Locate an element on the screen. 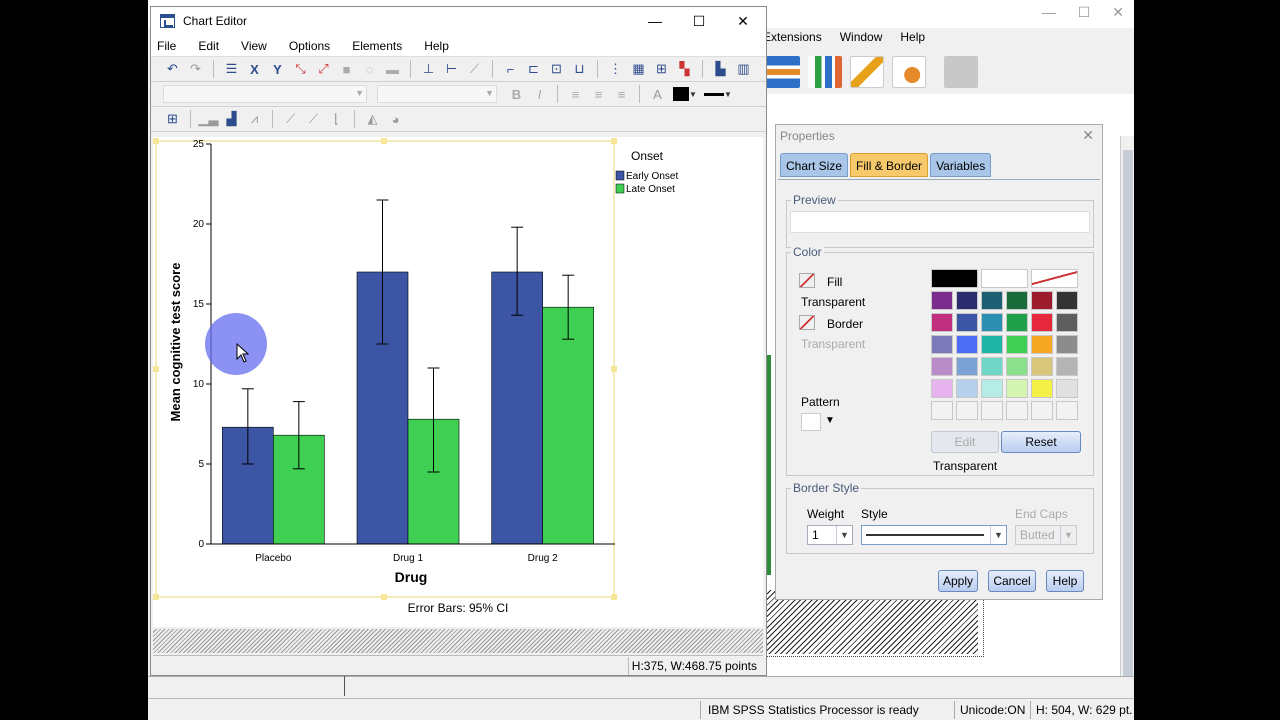 The image size is (1280, 720). chart-editor-titlebar: Chart Editor — ☐ ✕ is located at coordinates (458, 21).